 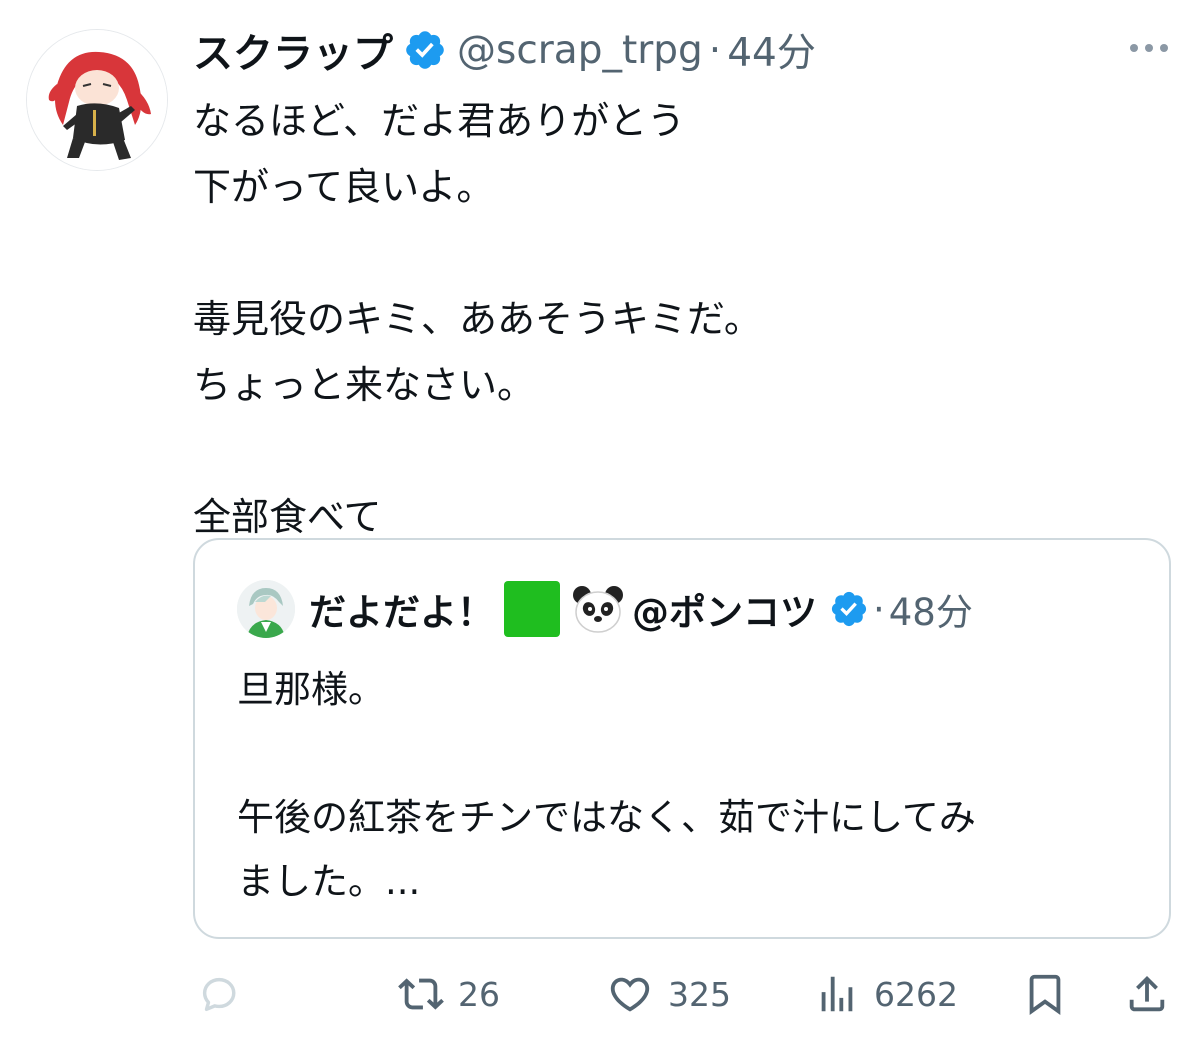 What do you see at coordinates (479, 994) in the screenshot?
I see `retweet-count: 26` at bounding box center [479, 994].